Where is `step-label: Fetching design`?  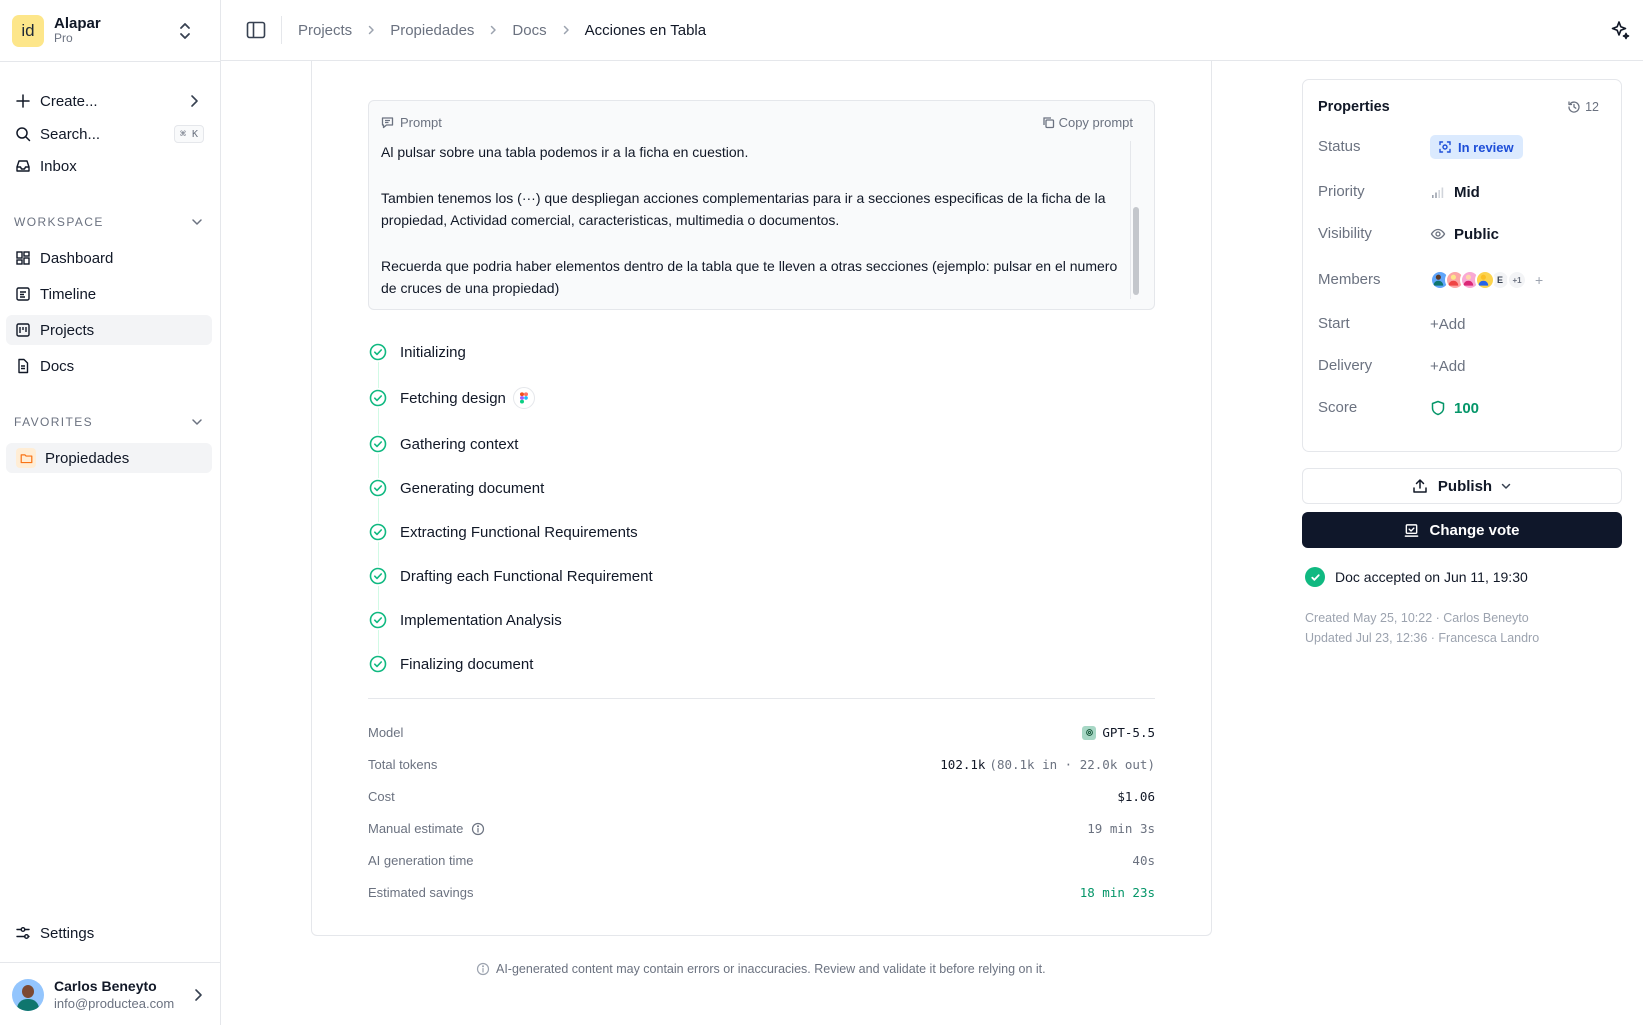 step-label: Fetching design is located at coordinates (453, 398).